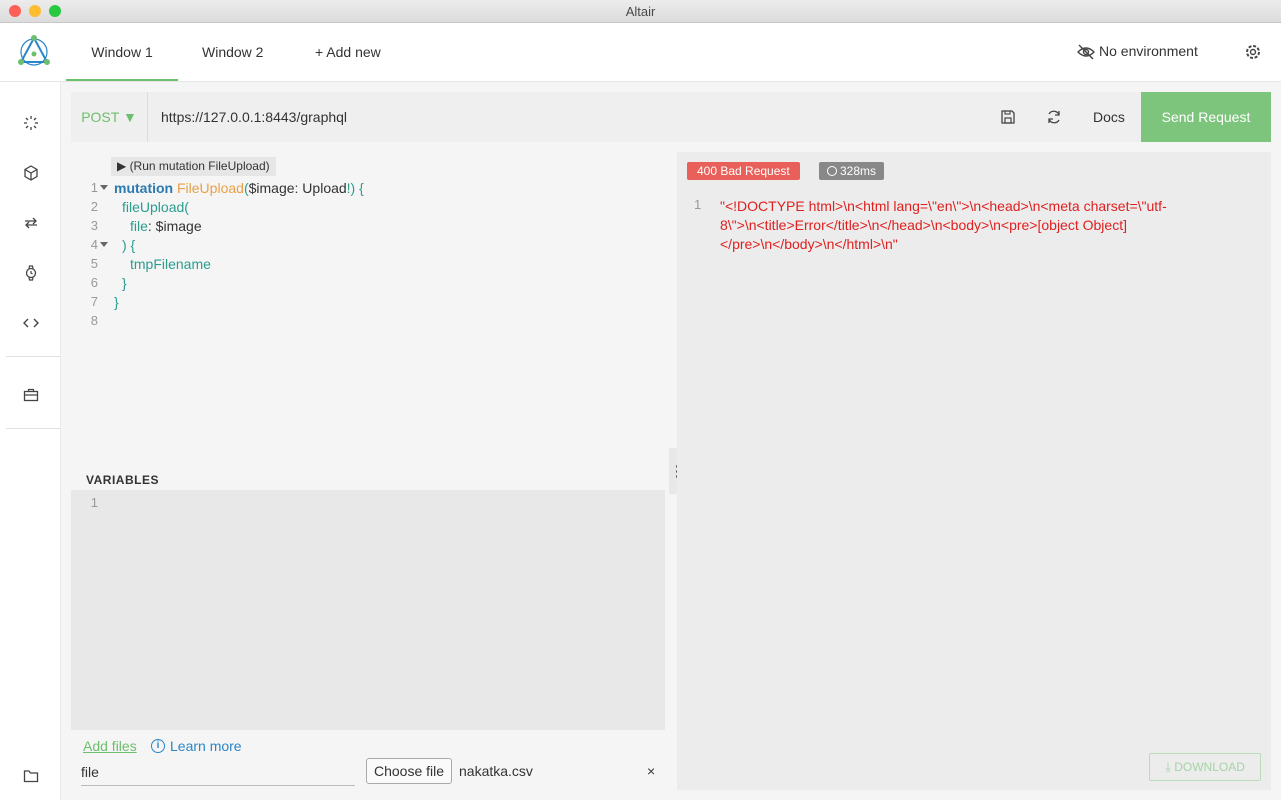 Image resolution: width=1281 pixels, height=800 pixels. I want to click on refresh-icon, so click(1054, 117).